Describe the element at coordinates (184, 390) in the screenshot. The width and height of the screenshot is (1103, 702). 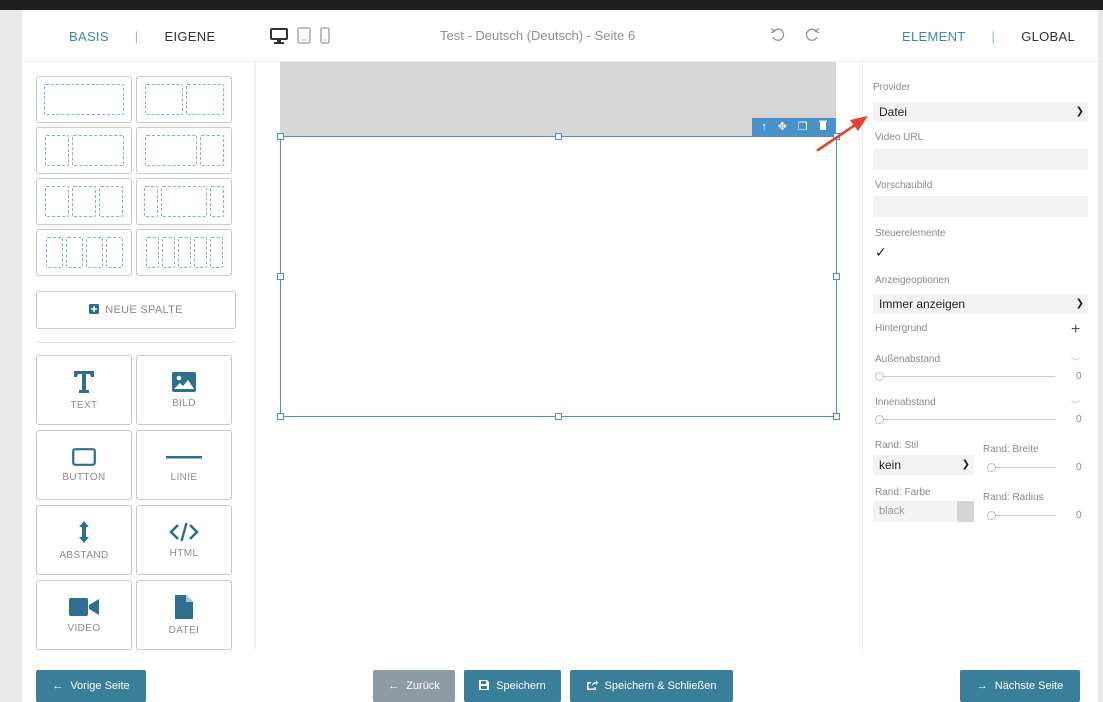
I see `element-image: BILD` at that location.